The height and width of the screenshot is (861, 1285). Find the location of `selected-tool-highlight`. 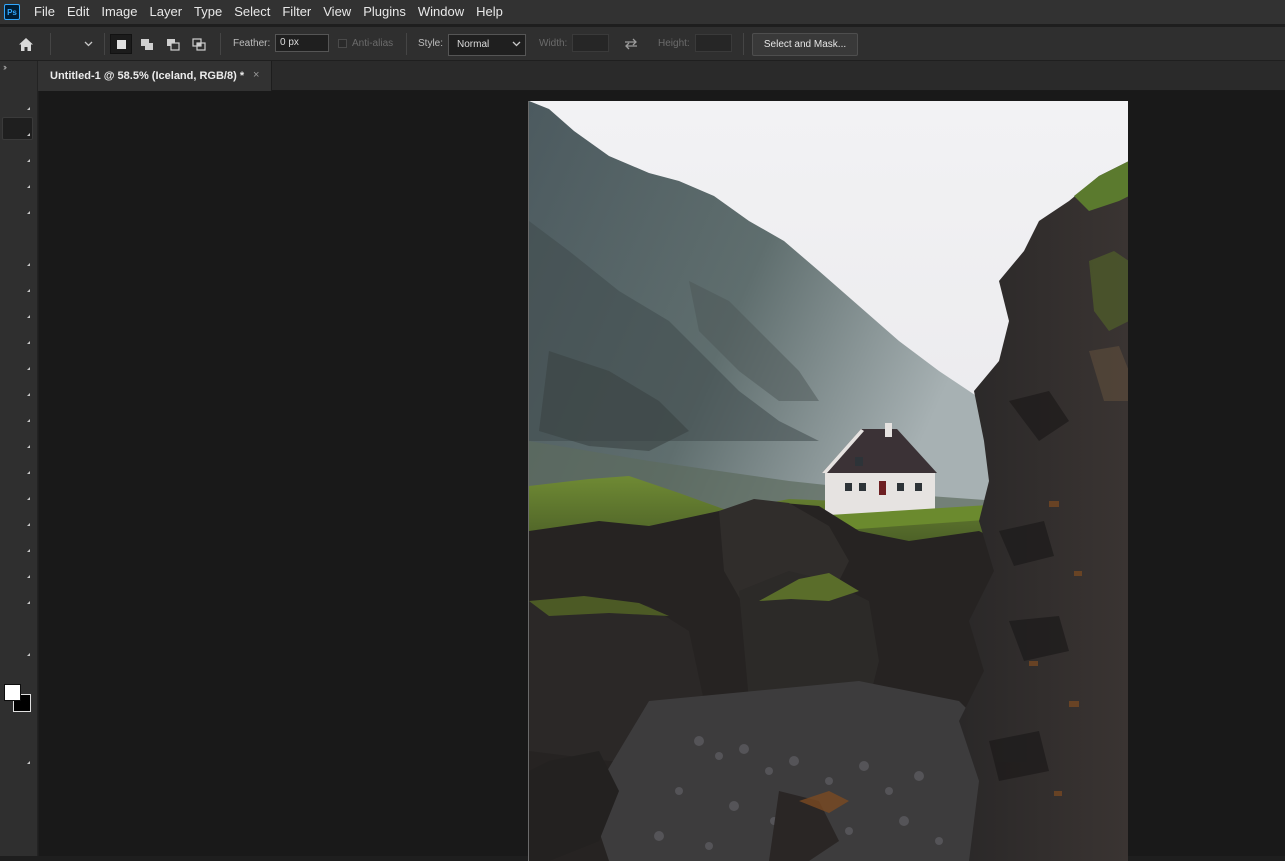

selected-tool-highlight is located at coordinates (17, 128).